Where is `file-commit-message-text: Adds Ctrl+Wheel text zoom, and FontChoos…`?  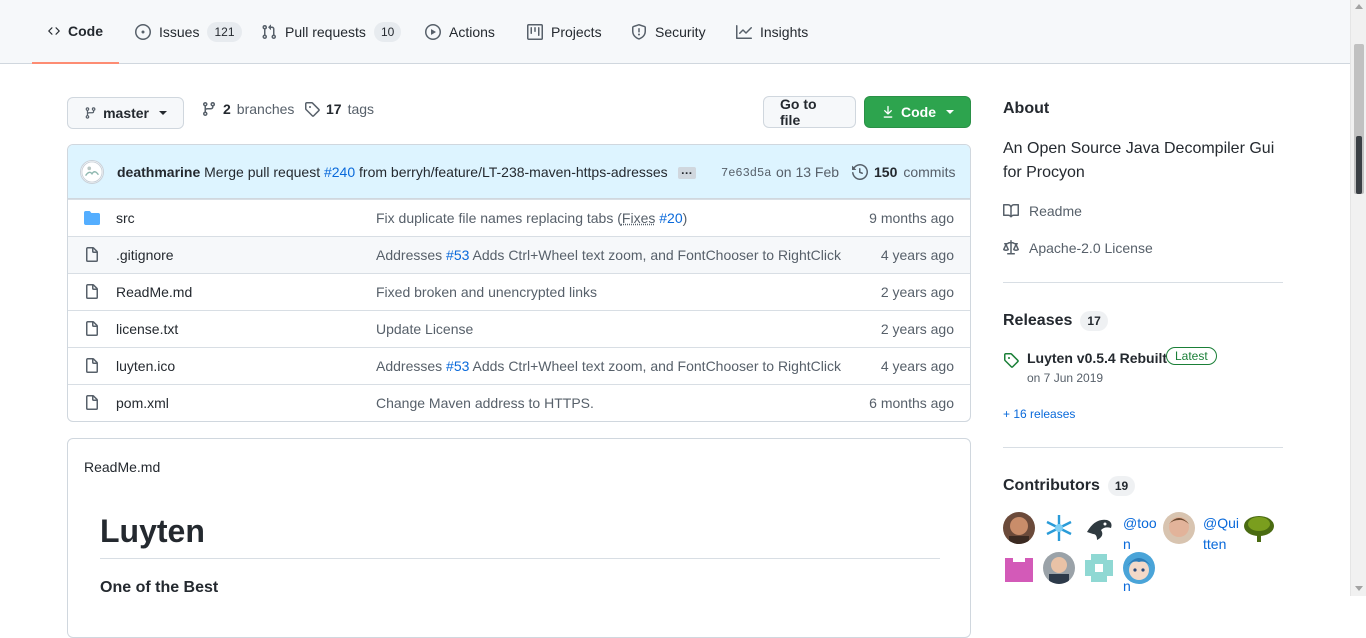 file-commit-message-text: Adds Ctrl+Wheel text zoom, and FontChoos… is located at coordinates (655, 255).